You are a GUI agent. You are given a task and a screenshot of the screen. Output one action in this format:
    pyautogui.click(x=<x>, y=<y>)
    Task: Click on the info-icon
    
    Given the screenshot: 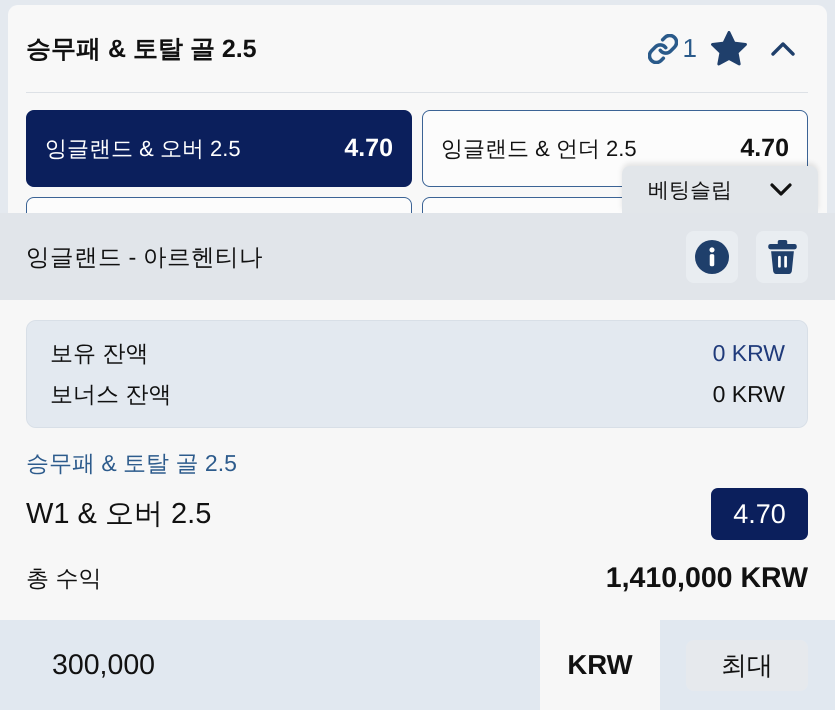 What is the action you would take?
    pyautogui.click(x=712, y=257)
    